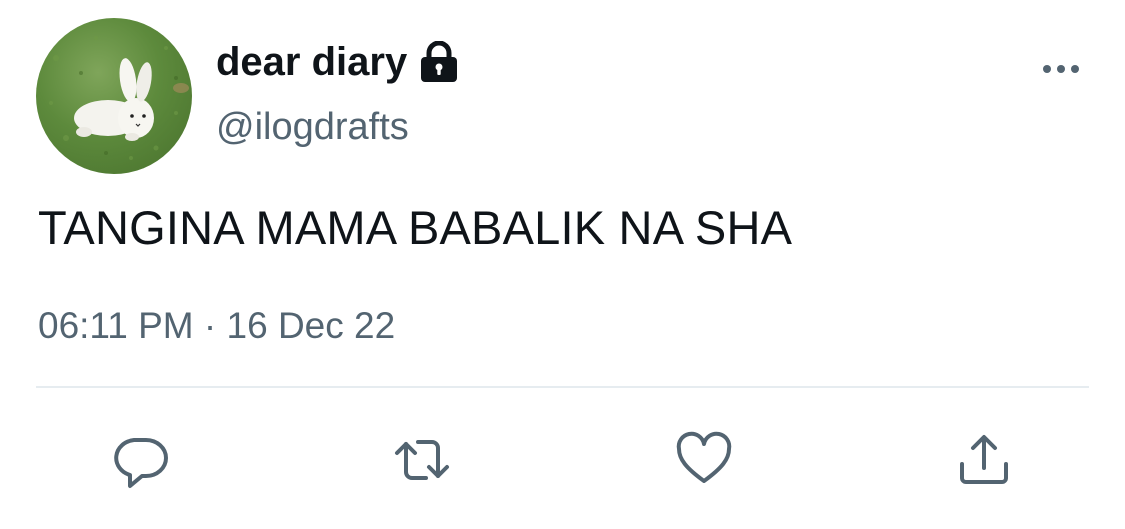 This screenshot has width=1125, height=529. What do you see at coordinates (562, 387) in the screenshot?
I see `divider` at bounding box center [562, 387].